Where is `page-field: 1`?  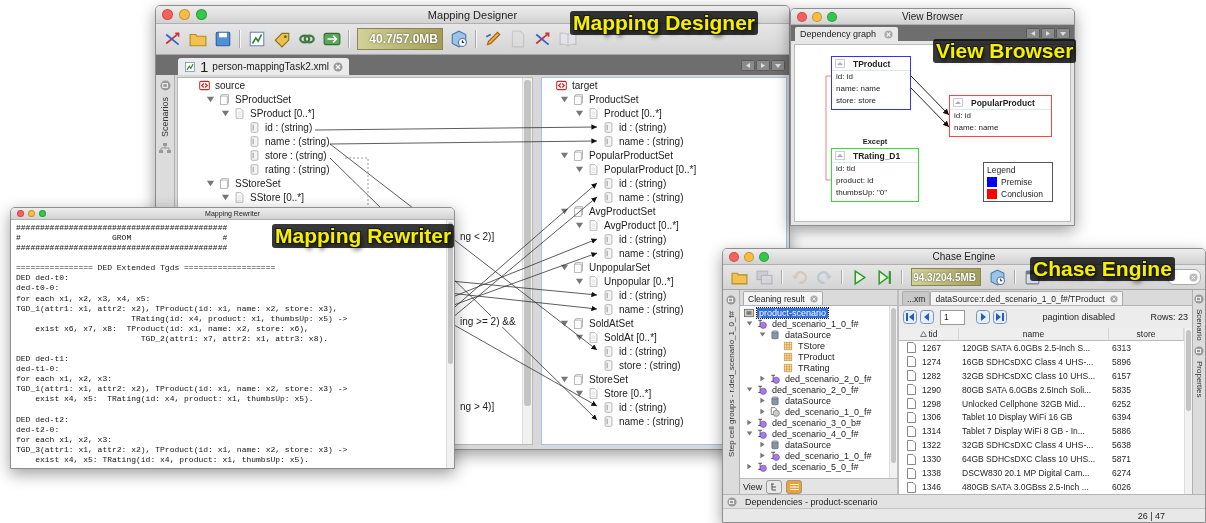 page-field: 1 is located at coordinates (952, 317).